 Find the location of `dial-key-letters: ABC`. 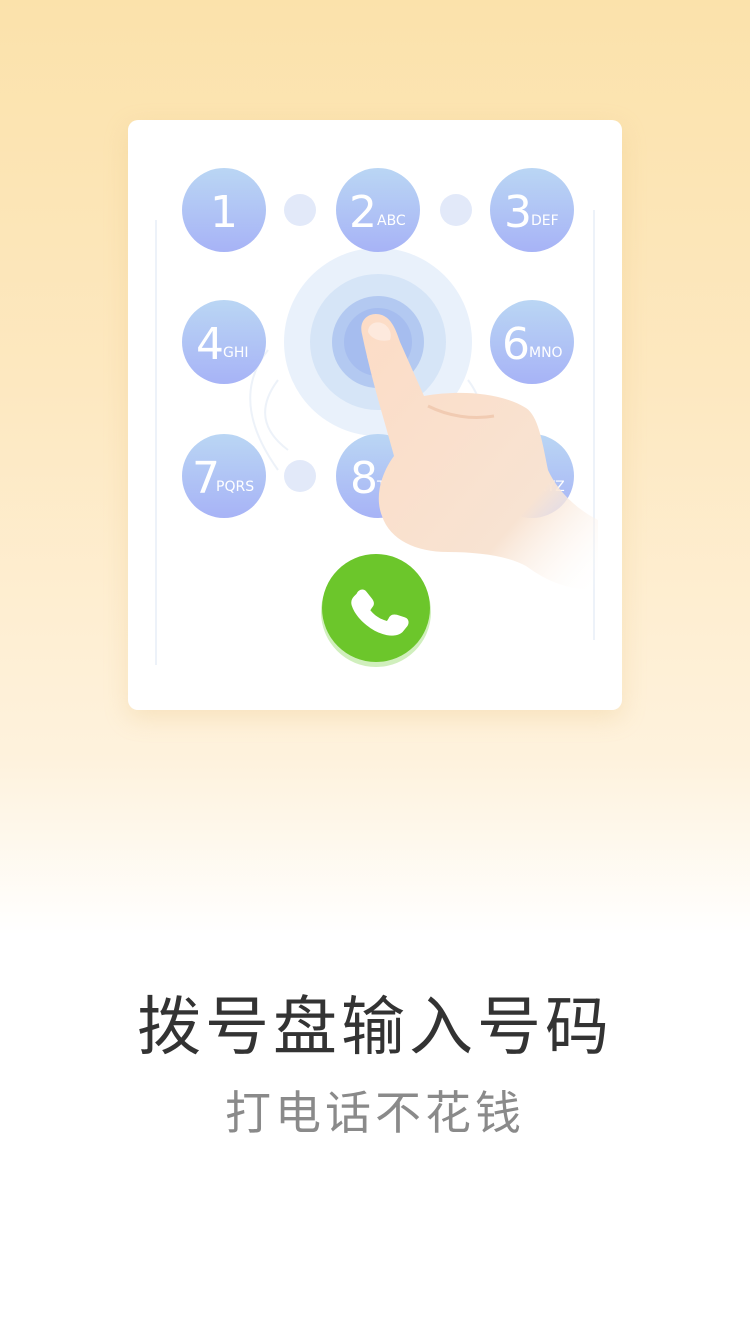

dial-key-letters: ABC is located at coordinates (391, 221).